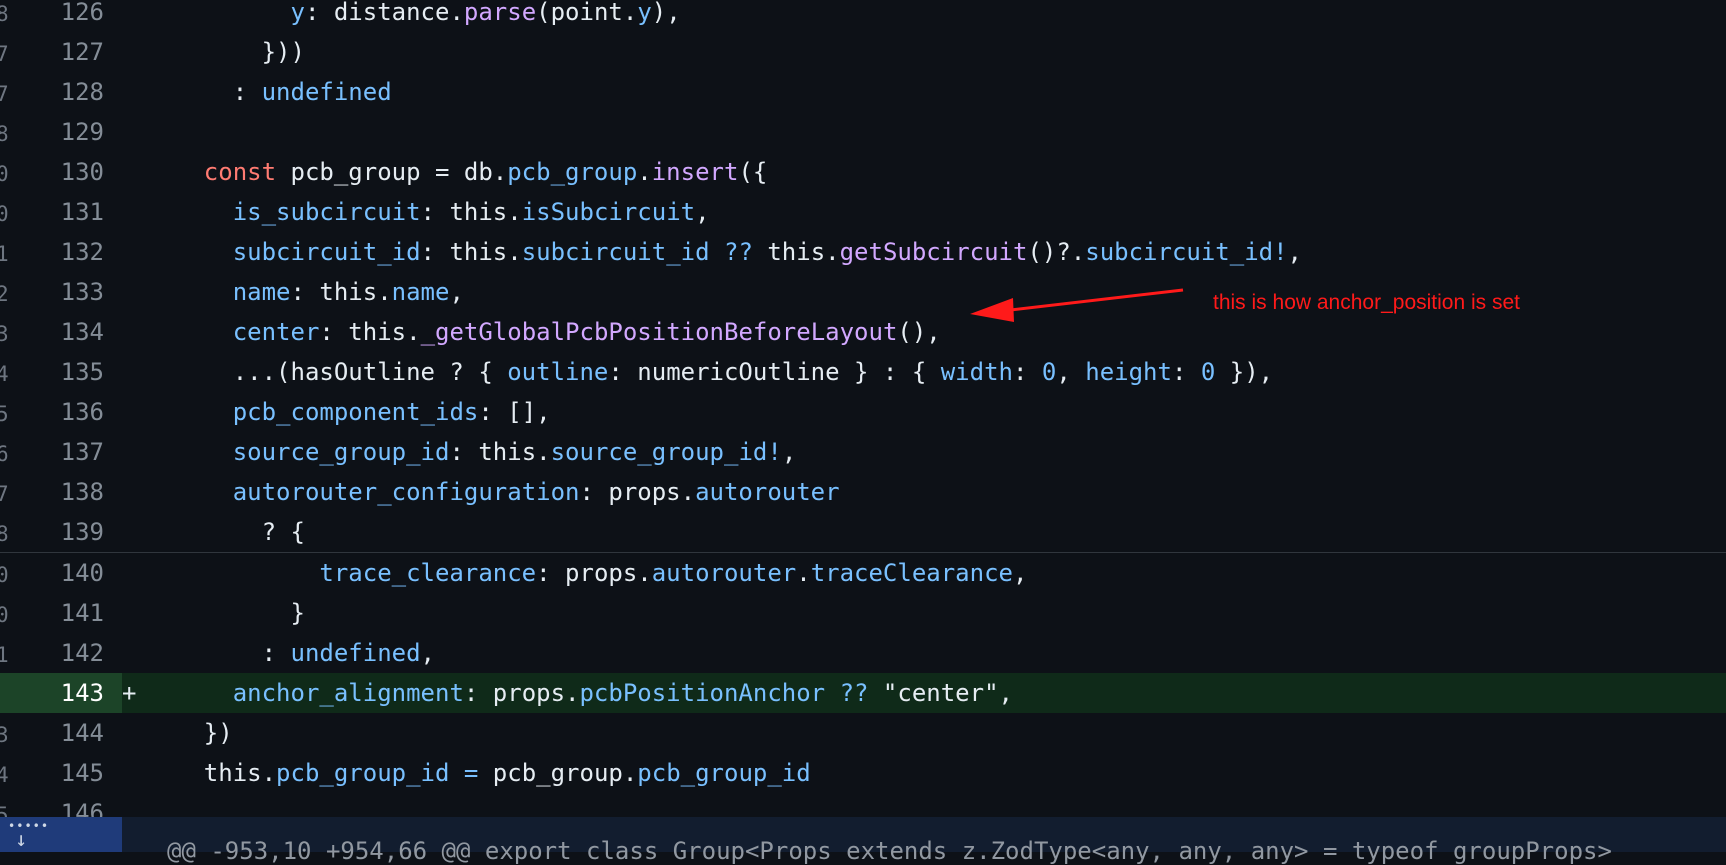 The width and height of the screenshot is (1726, 865). What do you see at coordinates (61, 834) in the screenshot?
I see `expand-button: ••••• ↓` at bounding box center [61, 834].